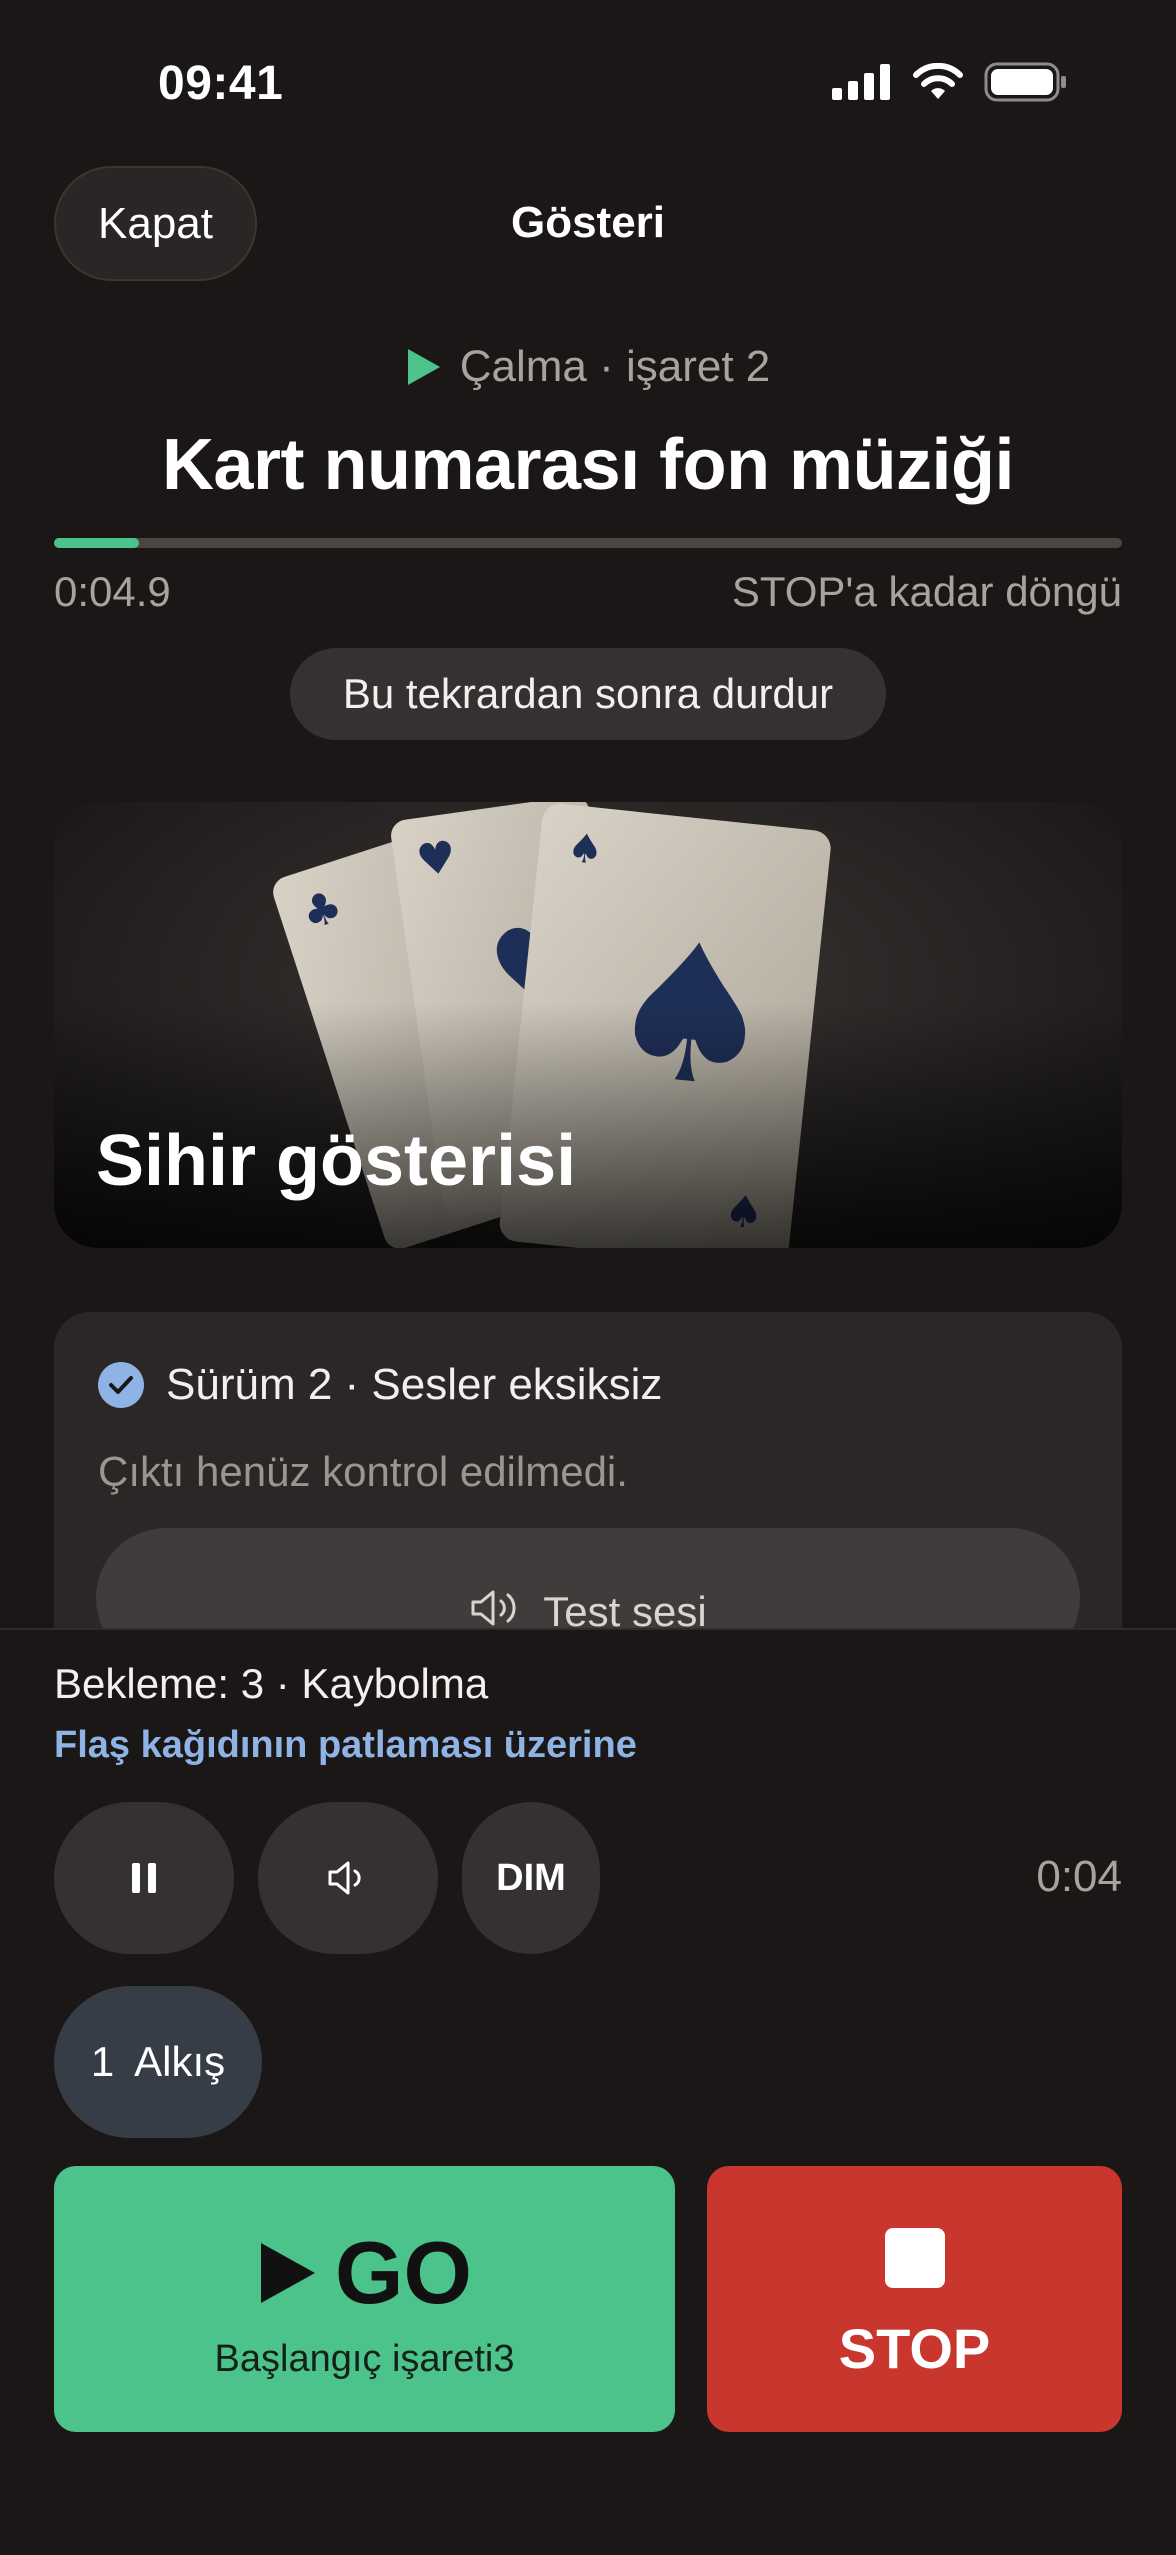 This screenshot has width=1176, height=2555. I want to click on go-main: GO, so click(364, 2273).